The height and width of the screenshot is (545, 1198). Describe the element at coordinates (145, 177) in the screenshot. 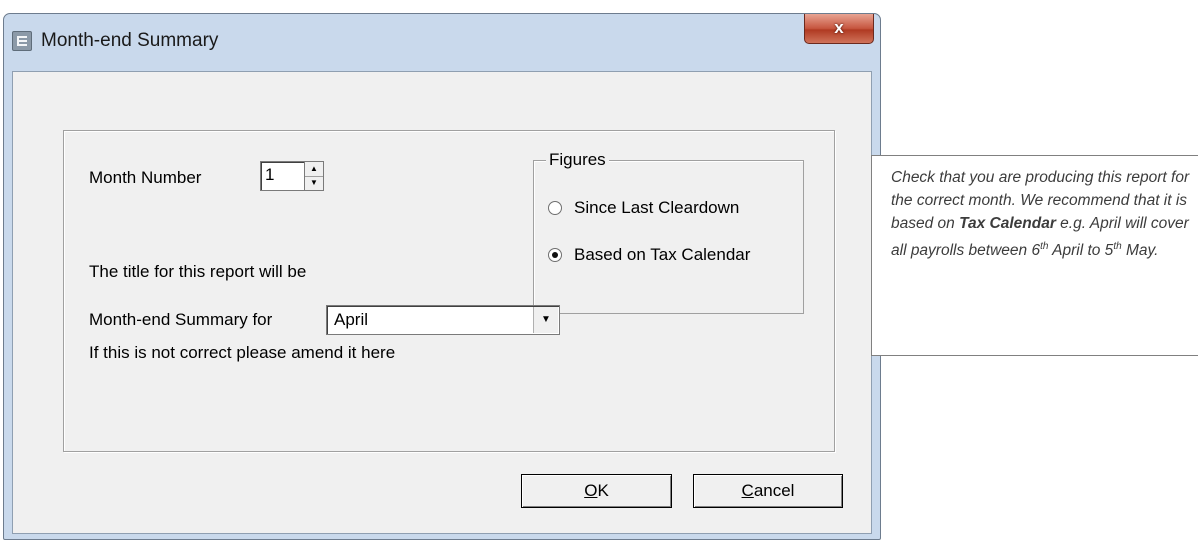

I see `month-number-label: Month Number` at that location.